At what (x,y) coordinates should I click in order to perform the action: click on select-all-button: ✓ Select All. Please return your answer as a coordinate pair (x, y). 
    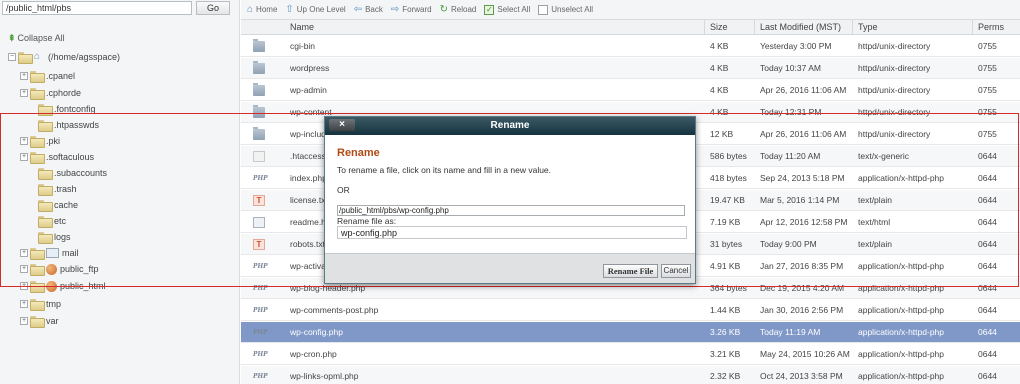
    Looking at the image, I should click on (507, 9).